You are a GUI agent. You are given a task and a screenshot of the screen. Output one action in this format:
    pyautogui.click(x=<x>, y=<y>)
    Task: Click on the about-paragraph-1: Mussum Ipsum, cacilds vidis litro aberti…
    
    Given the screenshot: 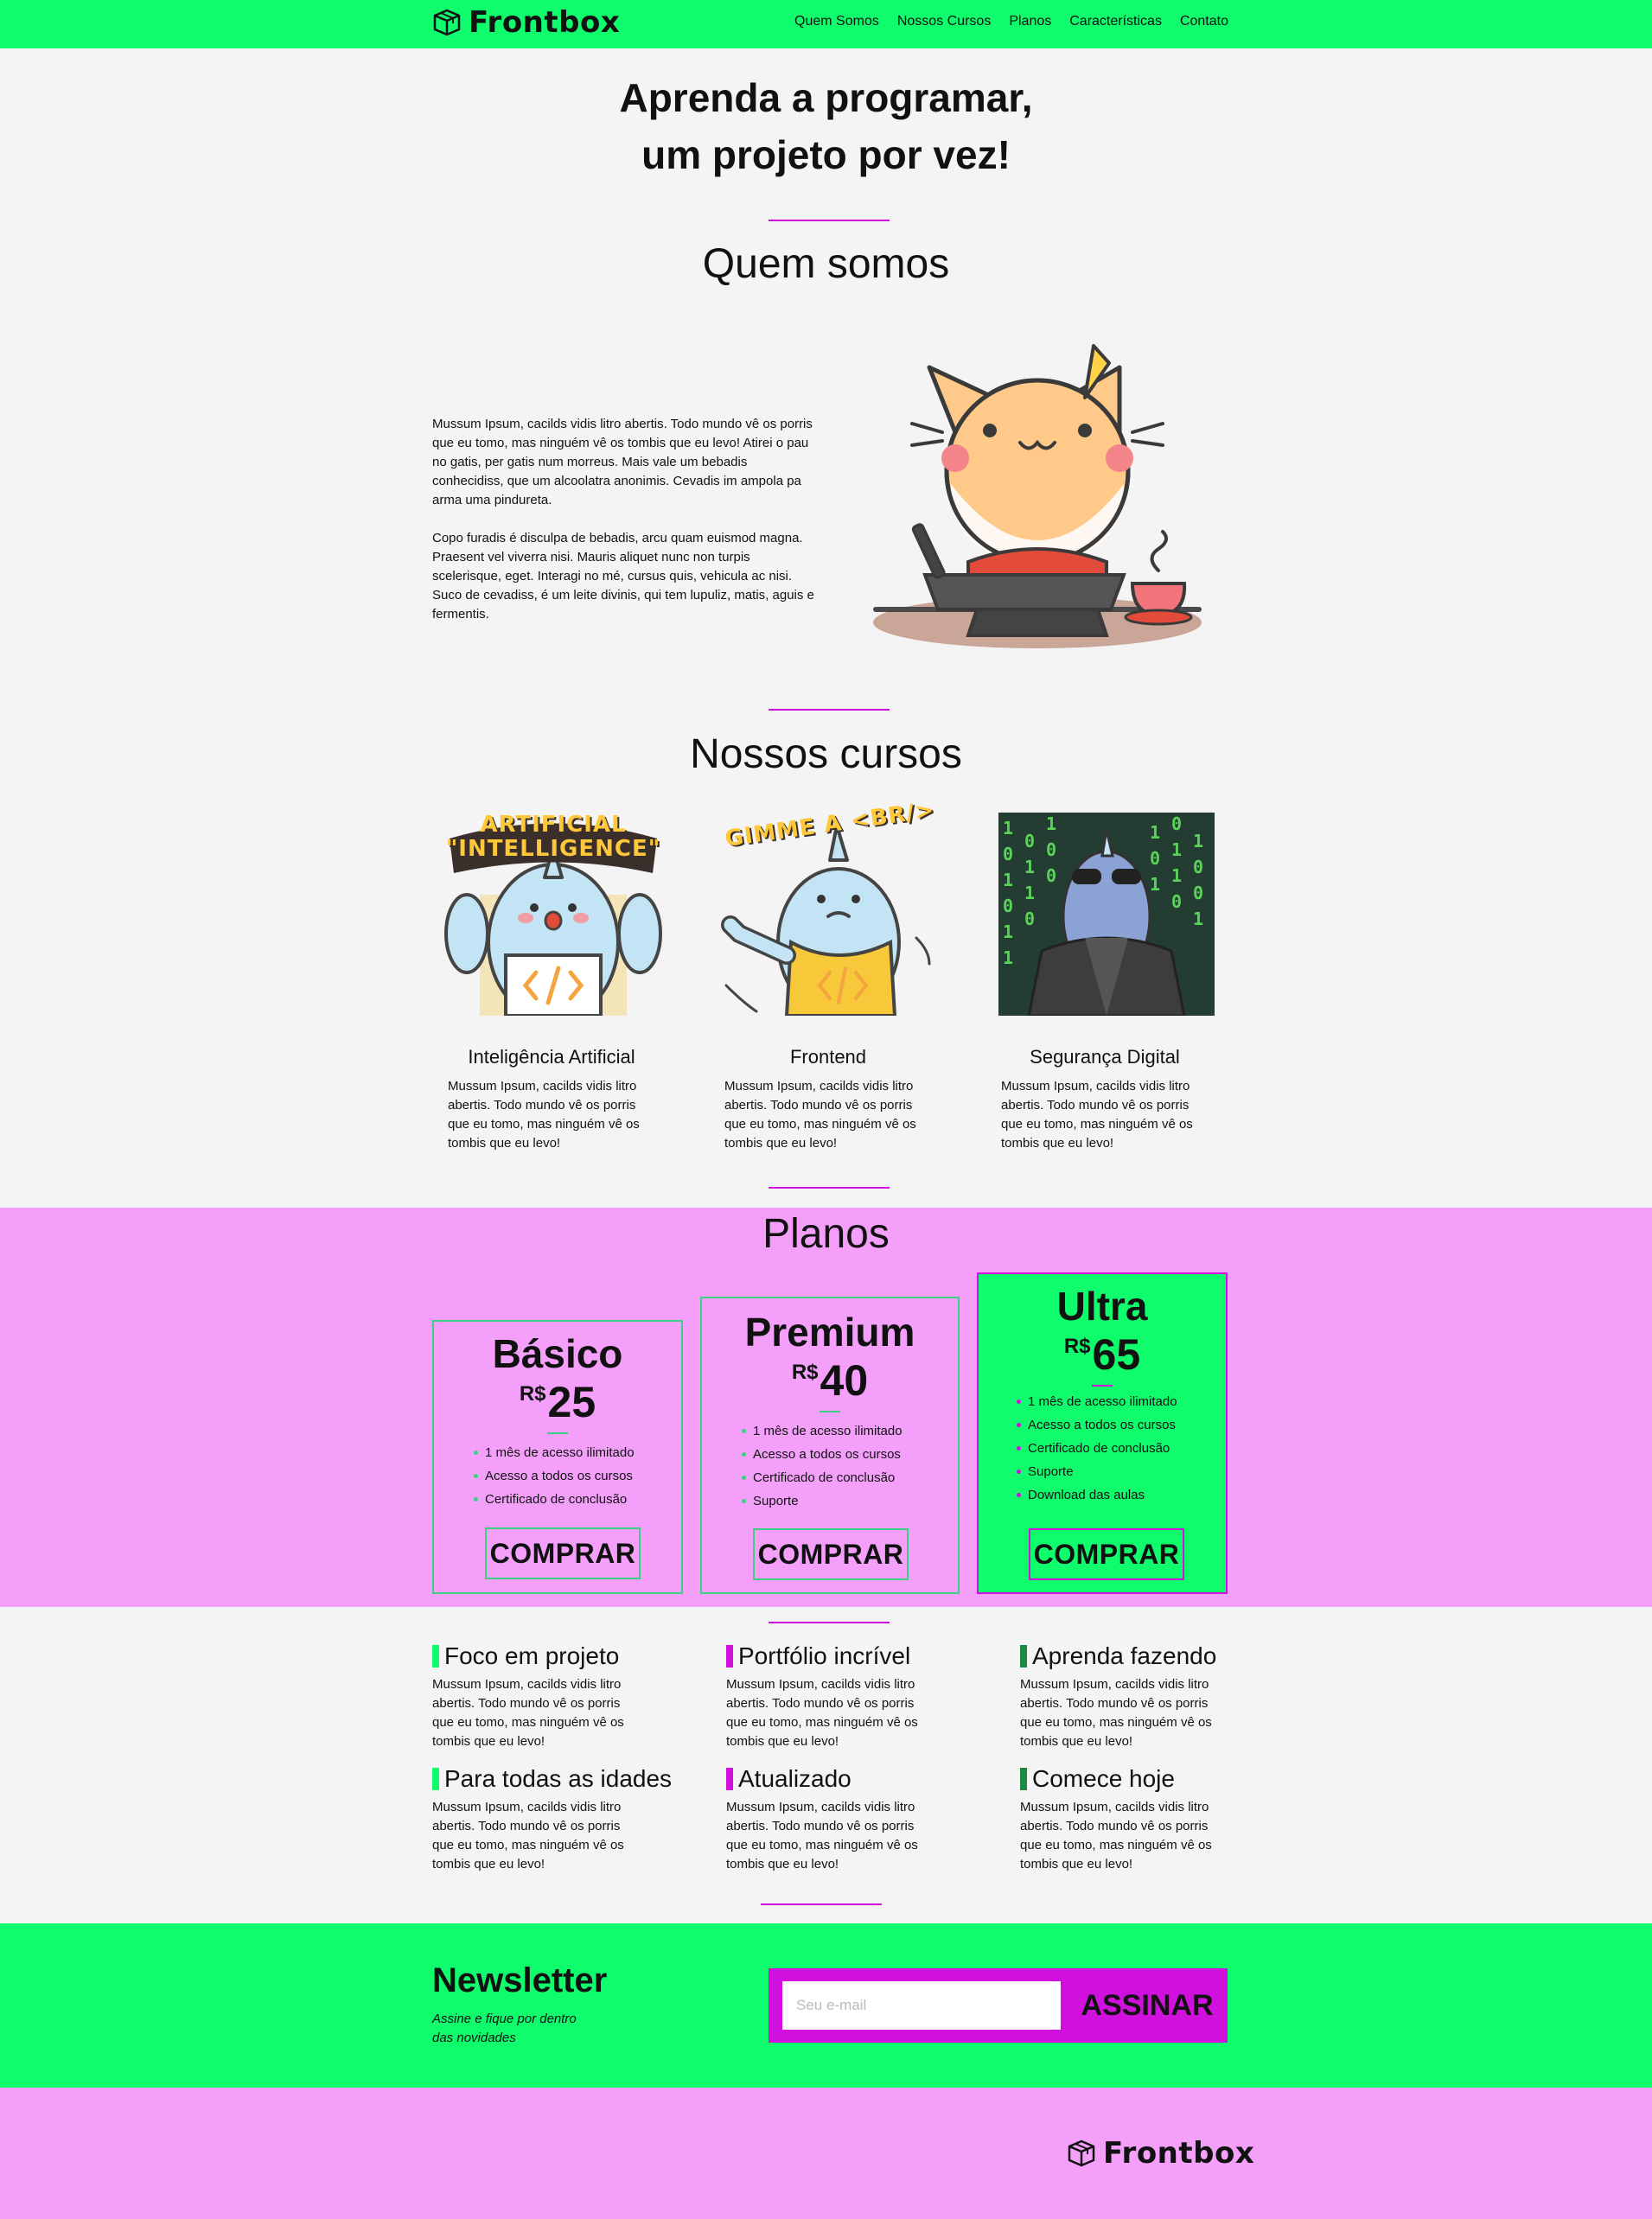 What is the action you would take?
    pyautogui.click(x=622, y=462)
    